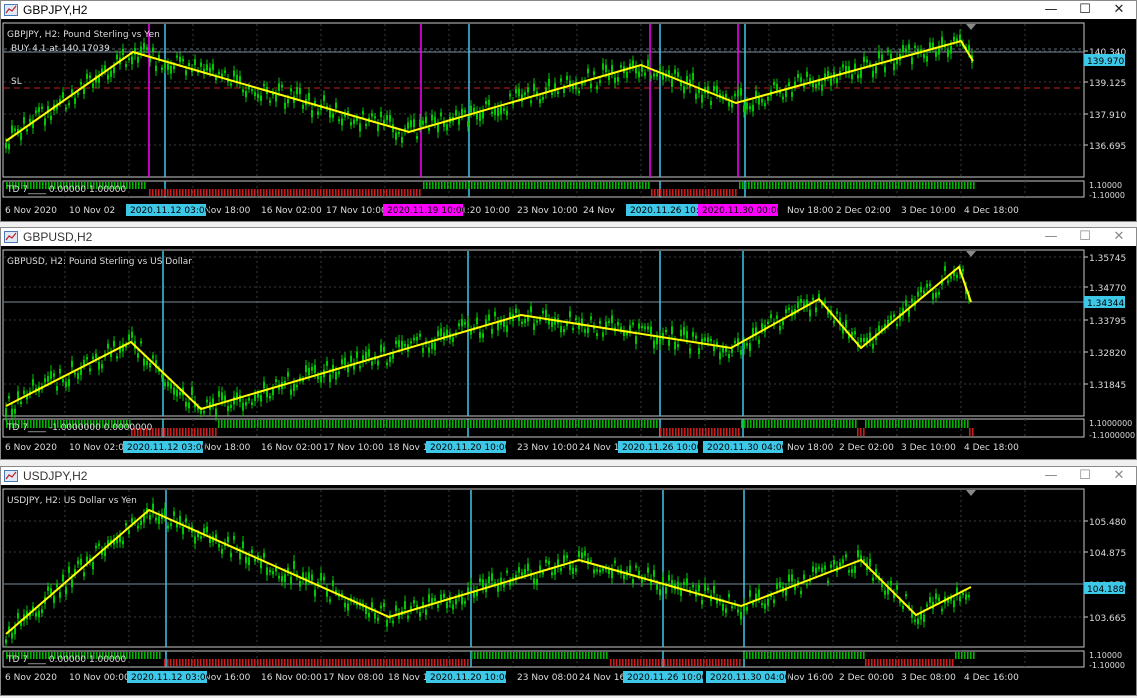  I want to click on titlebar: GBPJPY,H2 — ☐ ✕, so click(568, 10).